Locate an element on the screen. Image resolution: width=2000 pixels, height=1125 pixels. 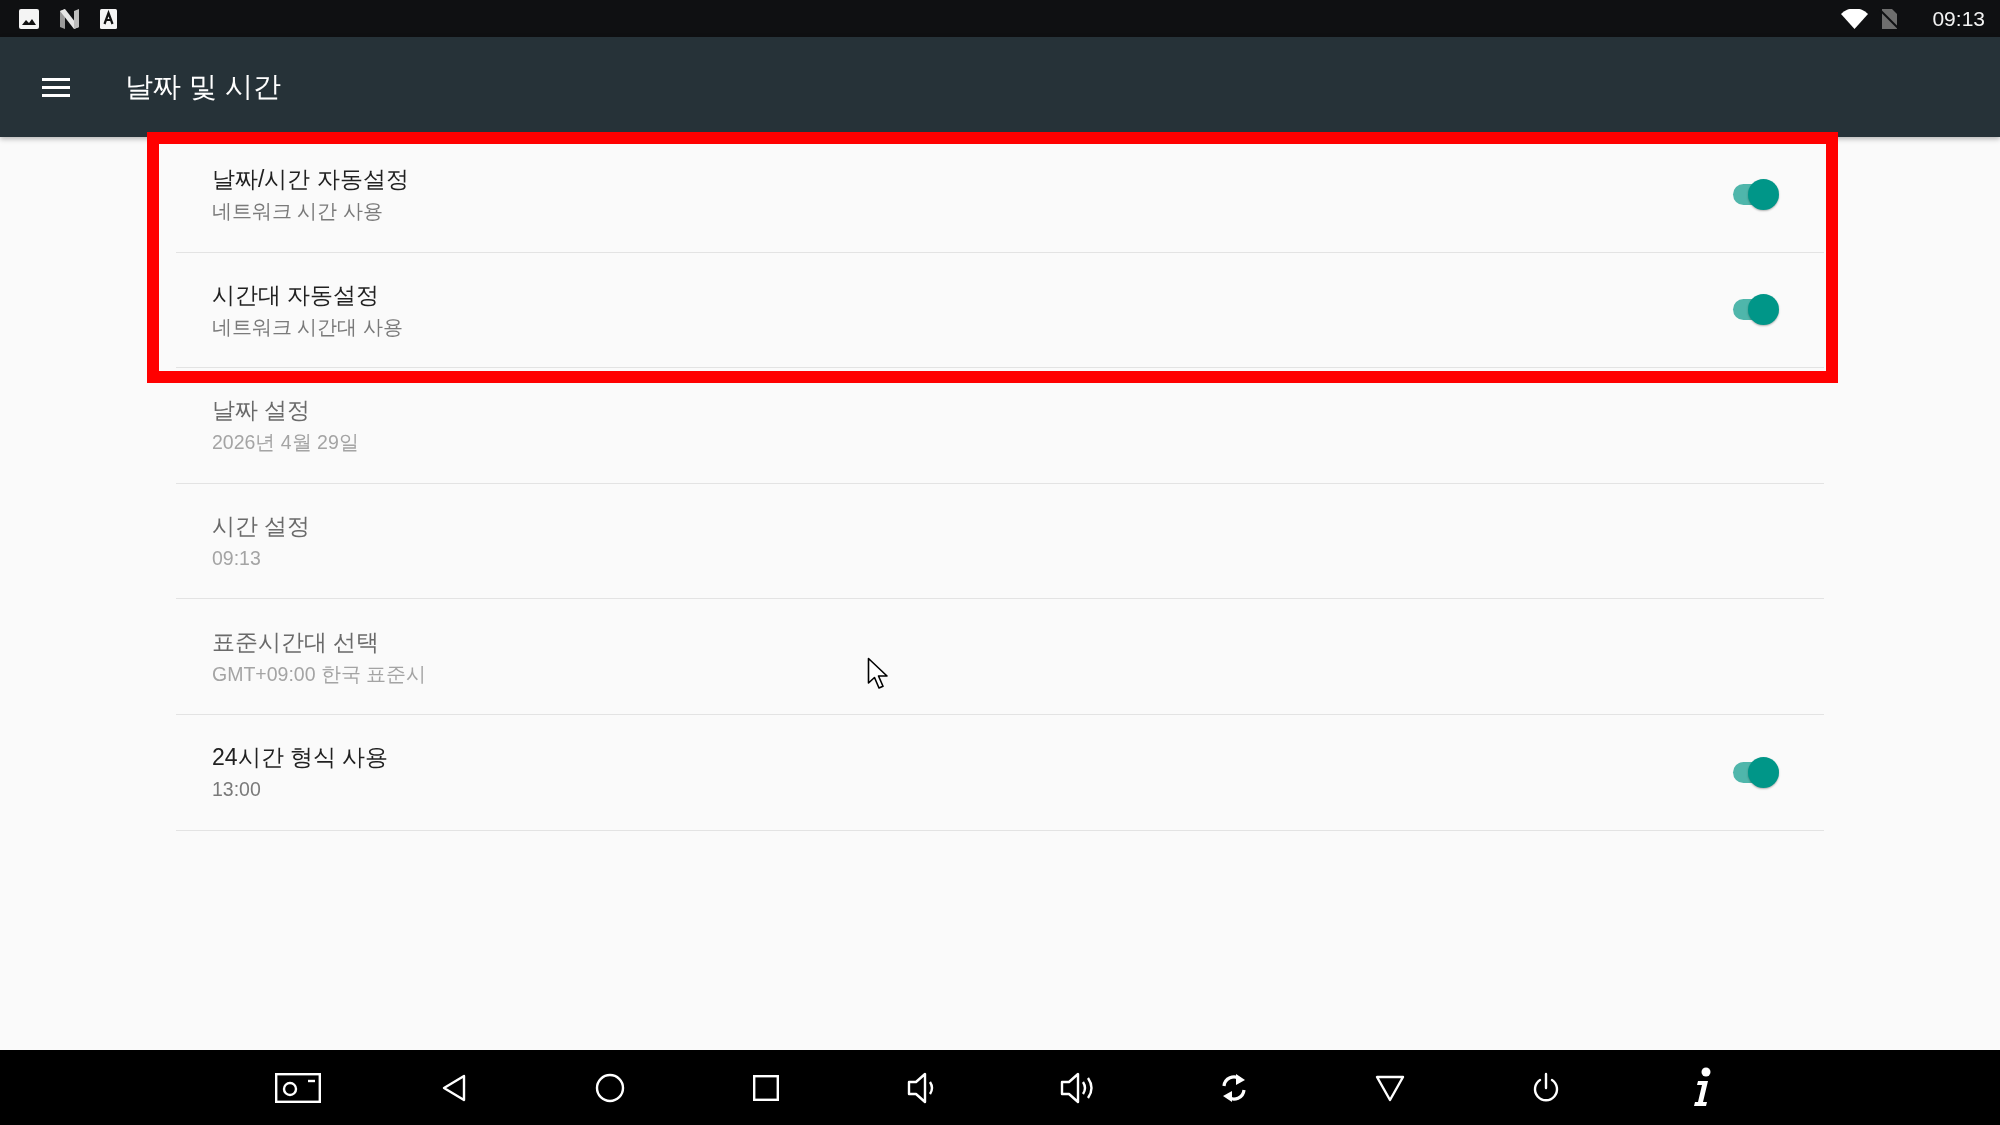
menu-icon is located at coordinates (56, 87).